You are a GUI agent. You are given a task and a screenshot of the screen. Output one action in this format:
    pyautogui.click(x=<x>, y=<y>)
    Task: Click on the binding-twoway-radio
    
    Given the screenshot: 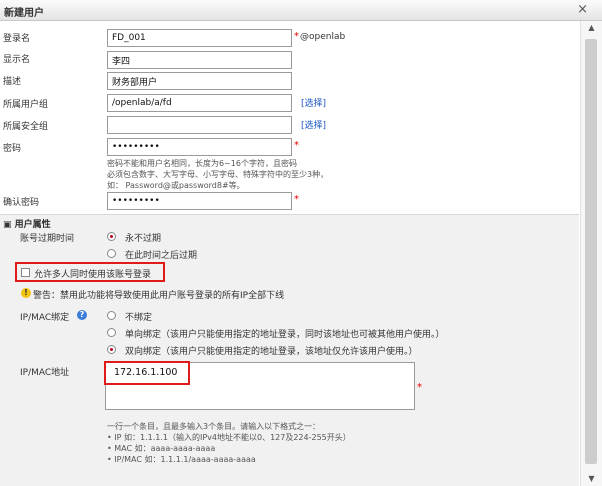 What is the action you would take?
    pyautogui.click(x=111, y=349)
    